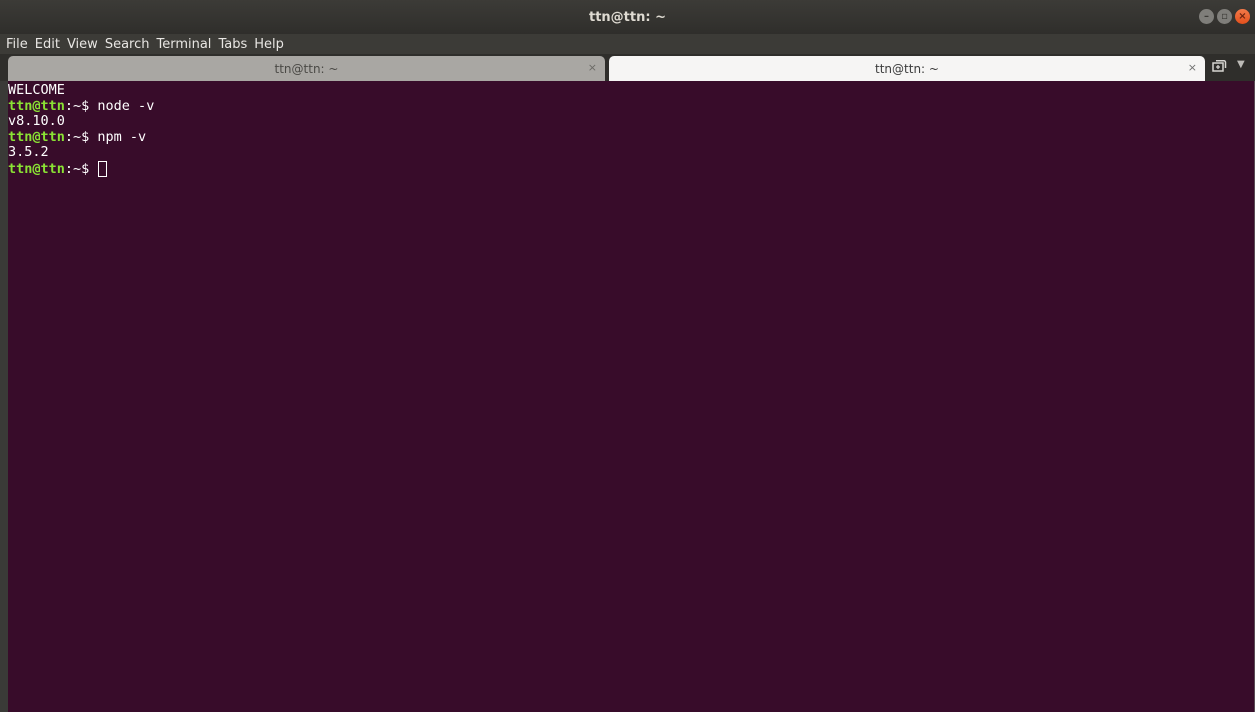  I want to click on text-cursor, so click(103, 168).